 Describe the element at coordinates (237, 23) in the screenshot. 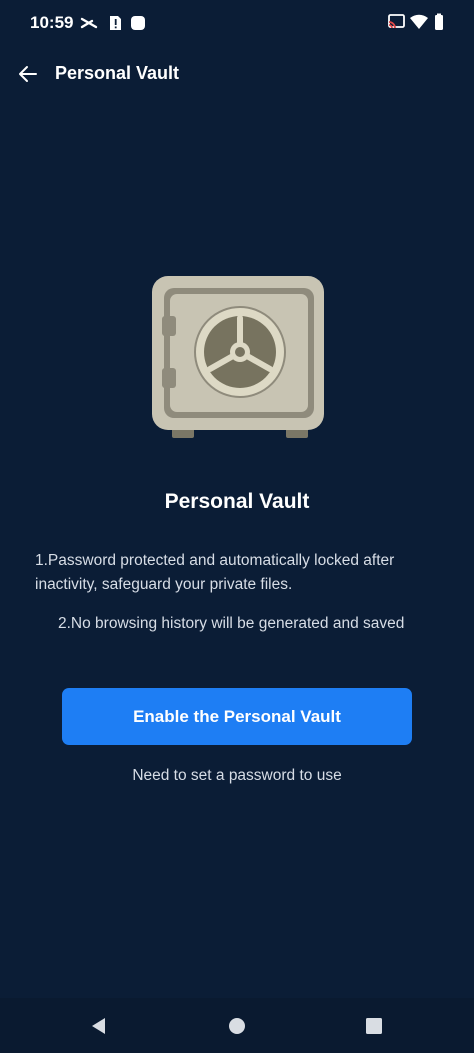

I see `status-bar: 10:59` at that location.